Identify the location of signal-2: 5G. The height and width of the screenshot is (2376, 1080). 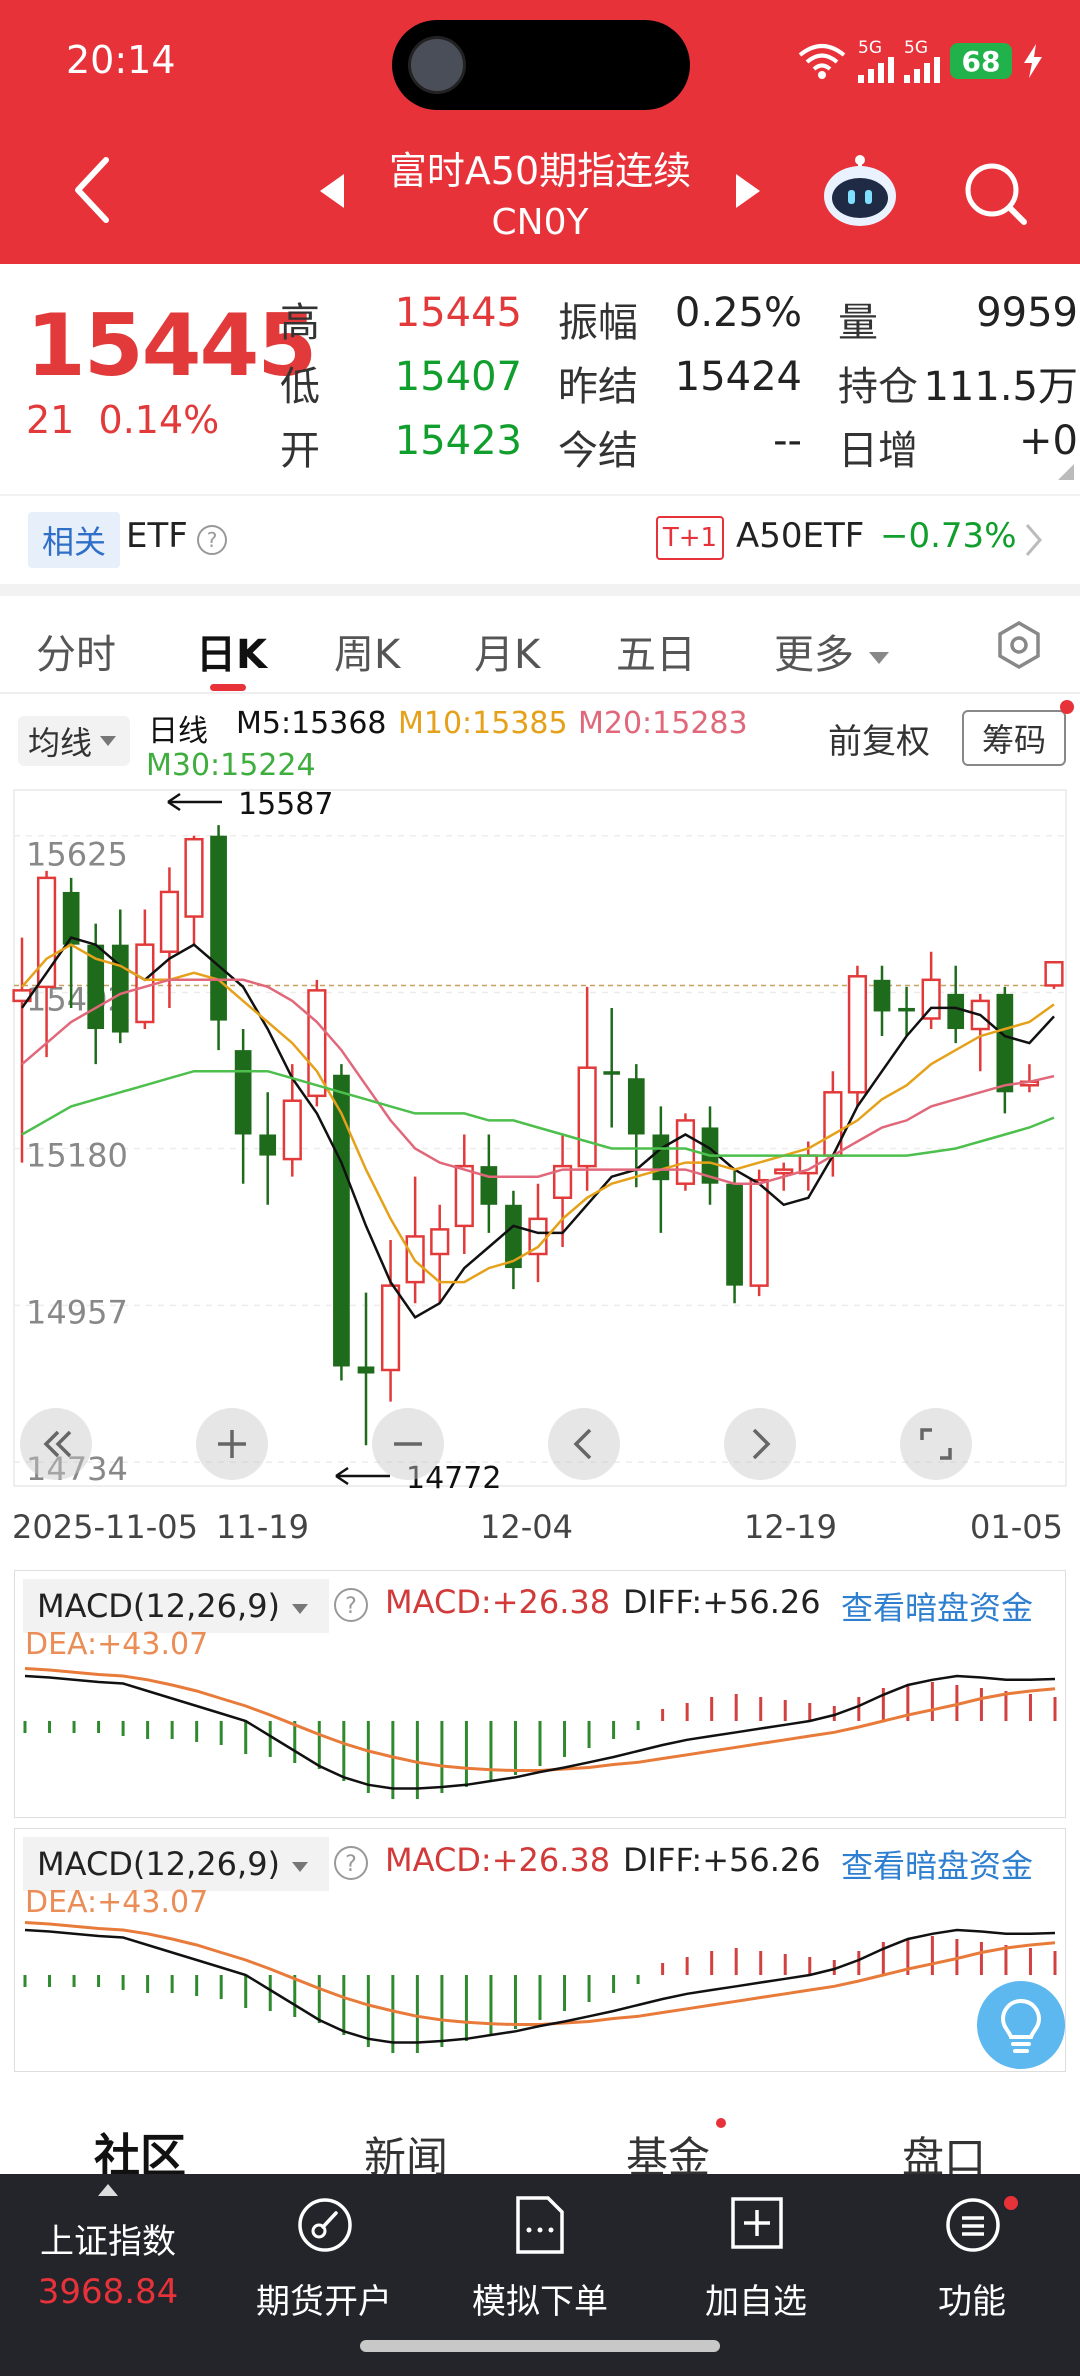
(922, 61).